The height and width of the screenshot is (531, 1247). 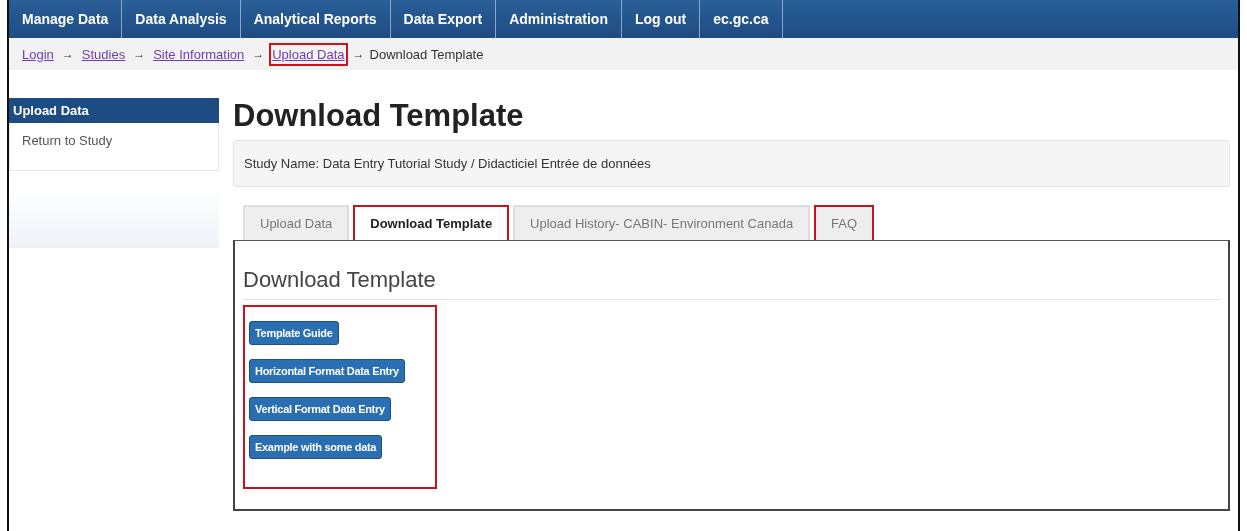 What do you see at coordinates (431, 222) in the screenshot?
I see `tab: Download Template` at bounding box center [431, 222].